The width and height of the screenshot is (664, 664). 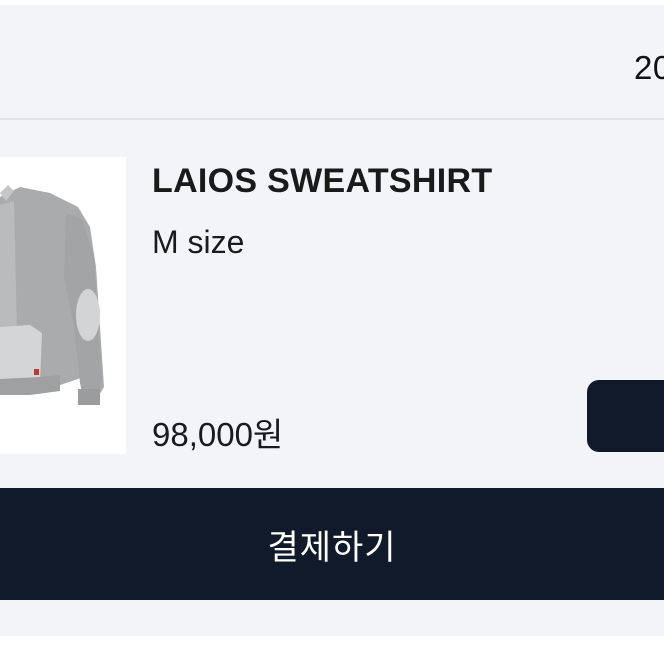 I want to click on item-action-button, so click(x=625, y=416).